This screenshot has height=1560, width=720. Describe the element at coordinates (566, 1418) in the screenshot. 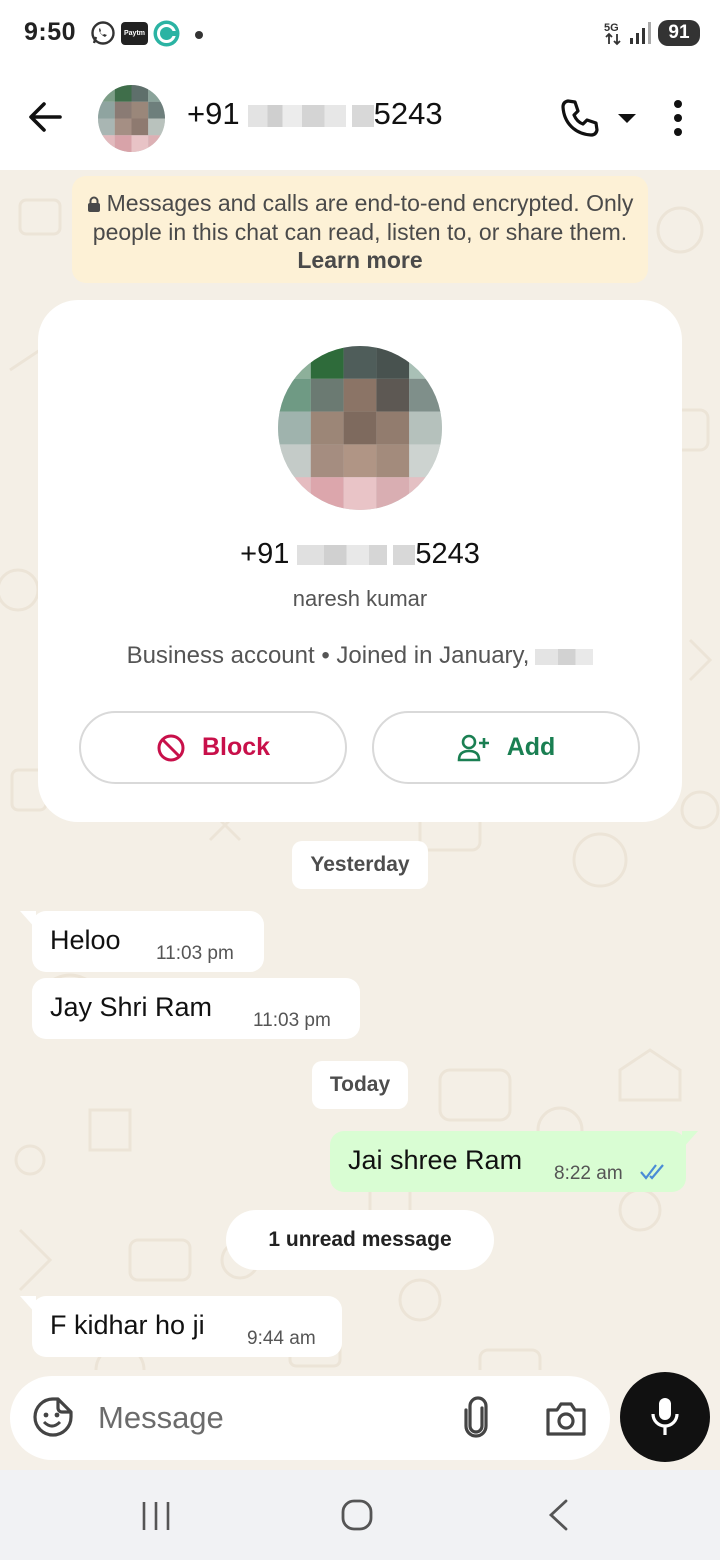

I see `camera-icon` at that location.